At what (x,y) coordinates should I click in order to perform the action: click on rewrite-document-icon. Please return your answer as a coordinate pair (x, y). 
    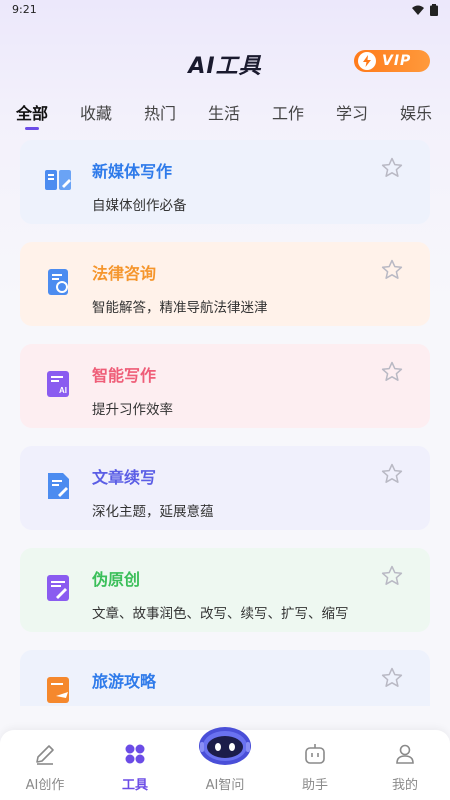
    Looking at the image, I should click on (58, 588).